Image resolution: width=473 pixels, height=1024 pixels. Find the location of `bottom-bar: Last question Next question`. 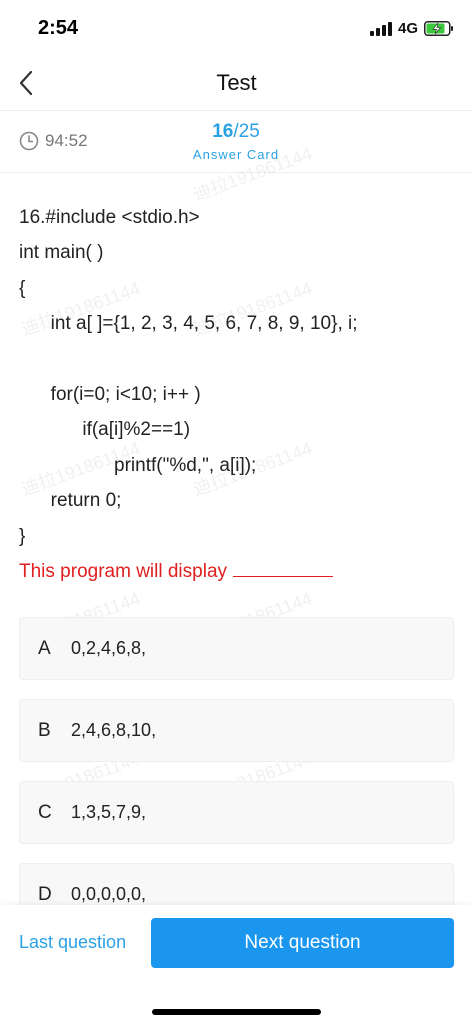

bottom-bar: Last question Next question is located at coordinates (236, 964).